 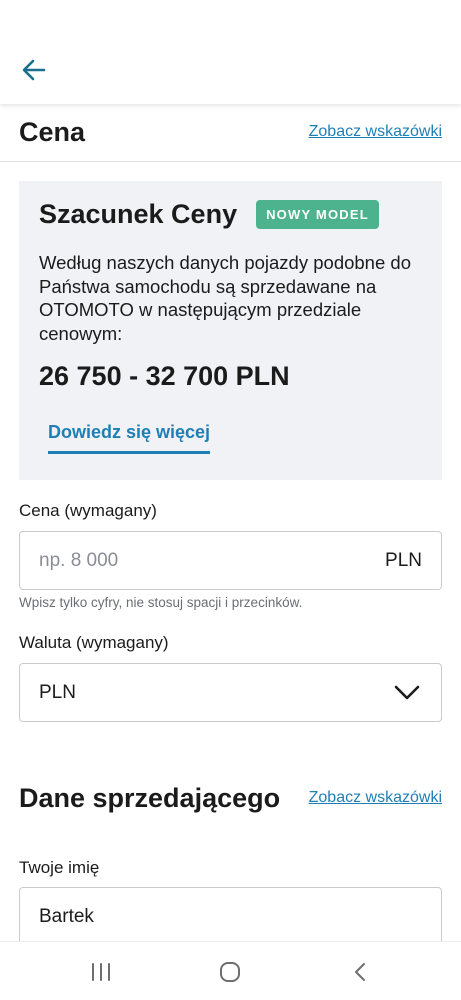 What do you see at coordinates (230, 132) in the screenshot?
I see `price-section-header: Cena Zobacz wskazówki` at bounding box center [230, 132].